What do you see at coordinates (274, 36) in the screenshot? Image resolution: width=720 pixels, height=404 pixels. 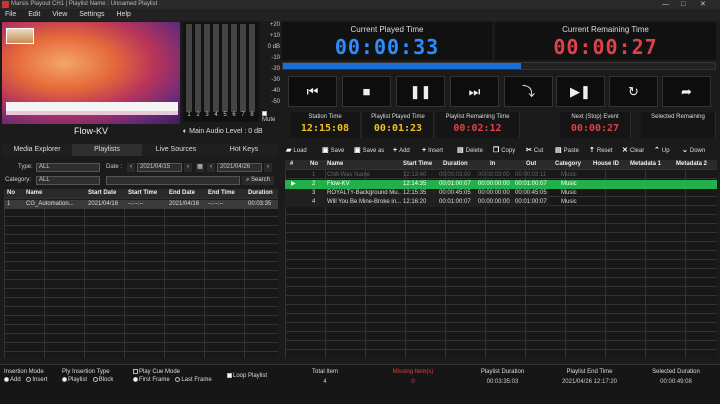 I see `scale-tick: +10` at bounding box center [274, 36].